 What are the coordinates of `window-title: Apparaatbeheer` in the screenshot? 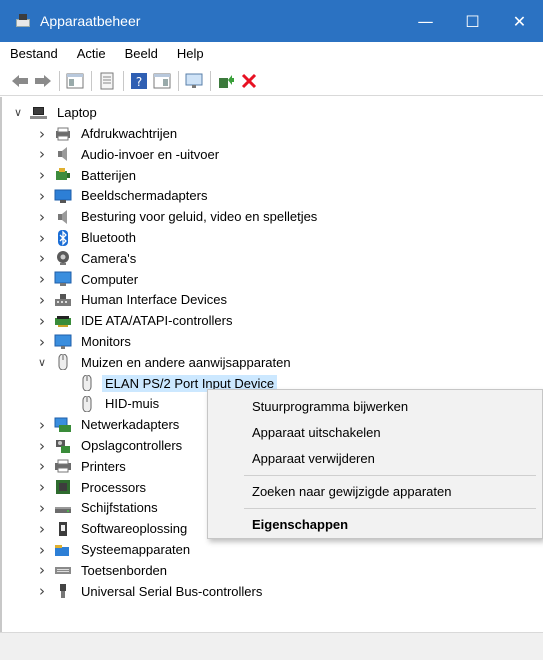 It's located at (90, 21).